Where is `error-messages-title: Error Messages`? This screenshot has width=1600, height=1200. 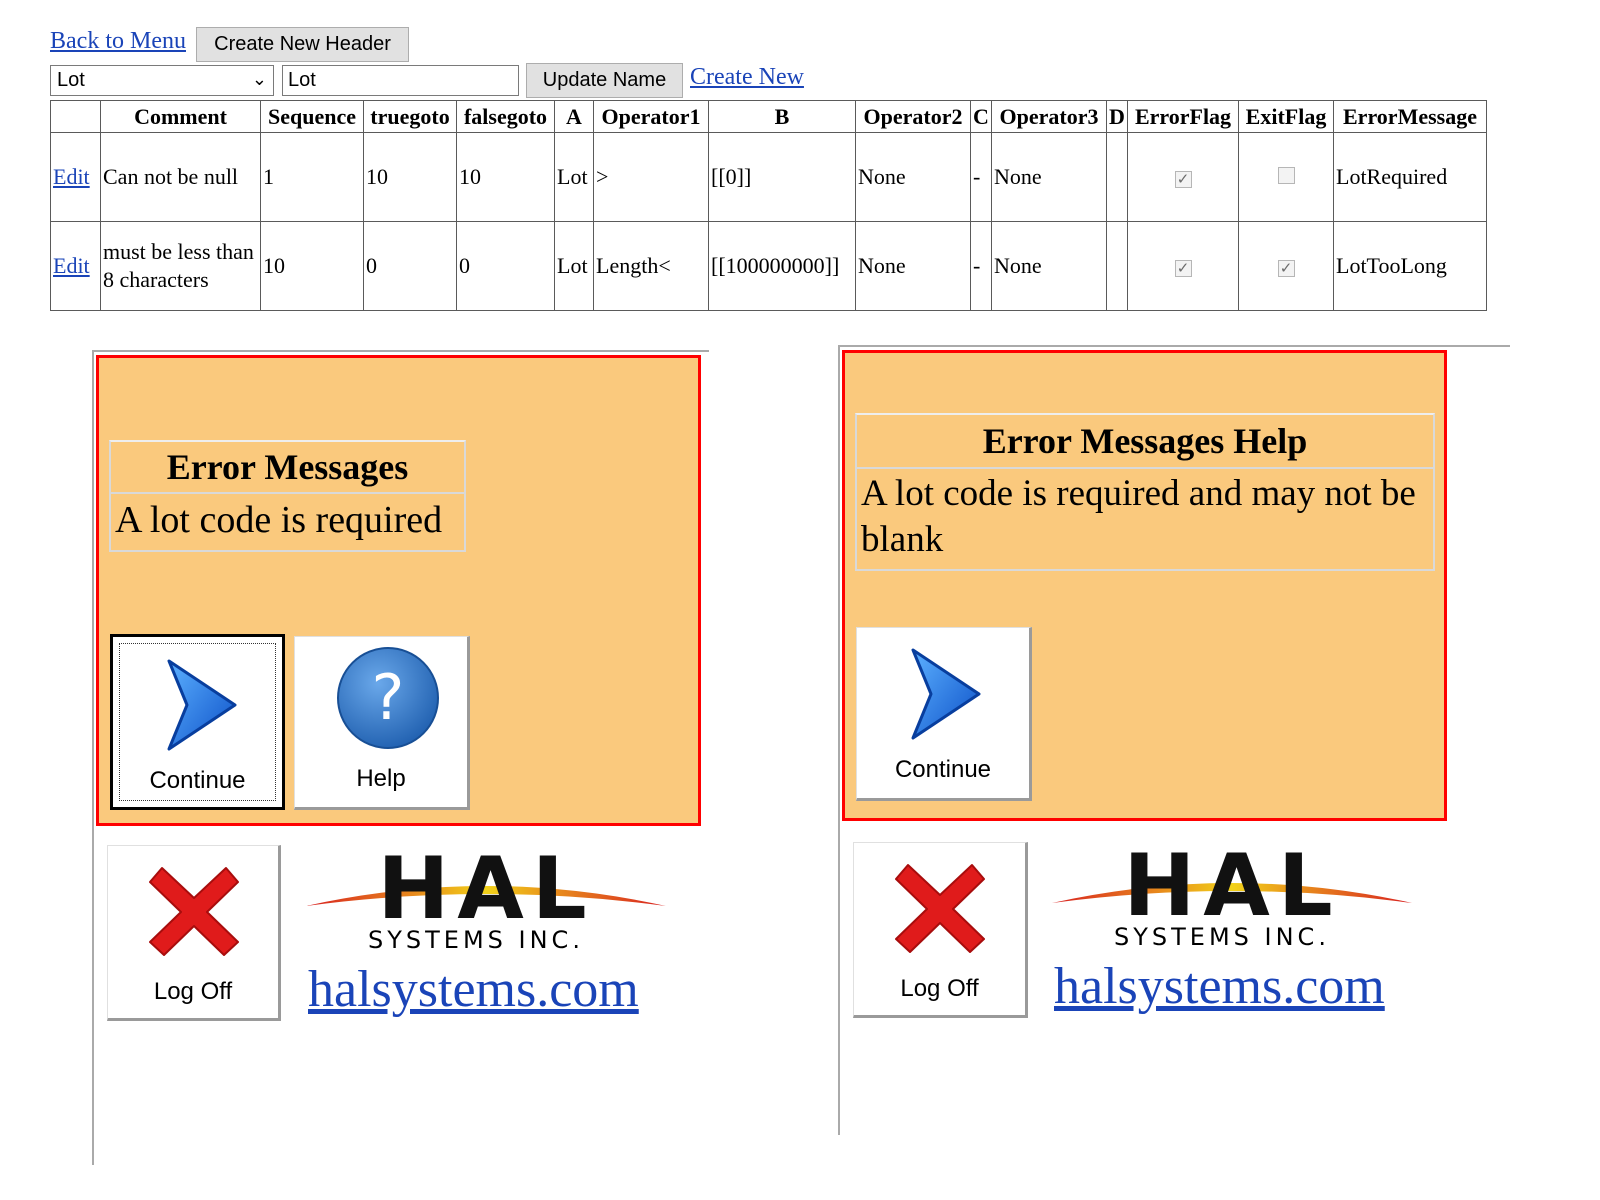
error-messages-title: Error Messages is located at coordinates (287, 468).